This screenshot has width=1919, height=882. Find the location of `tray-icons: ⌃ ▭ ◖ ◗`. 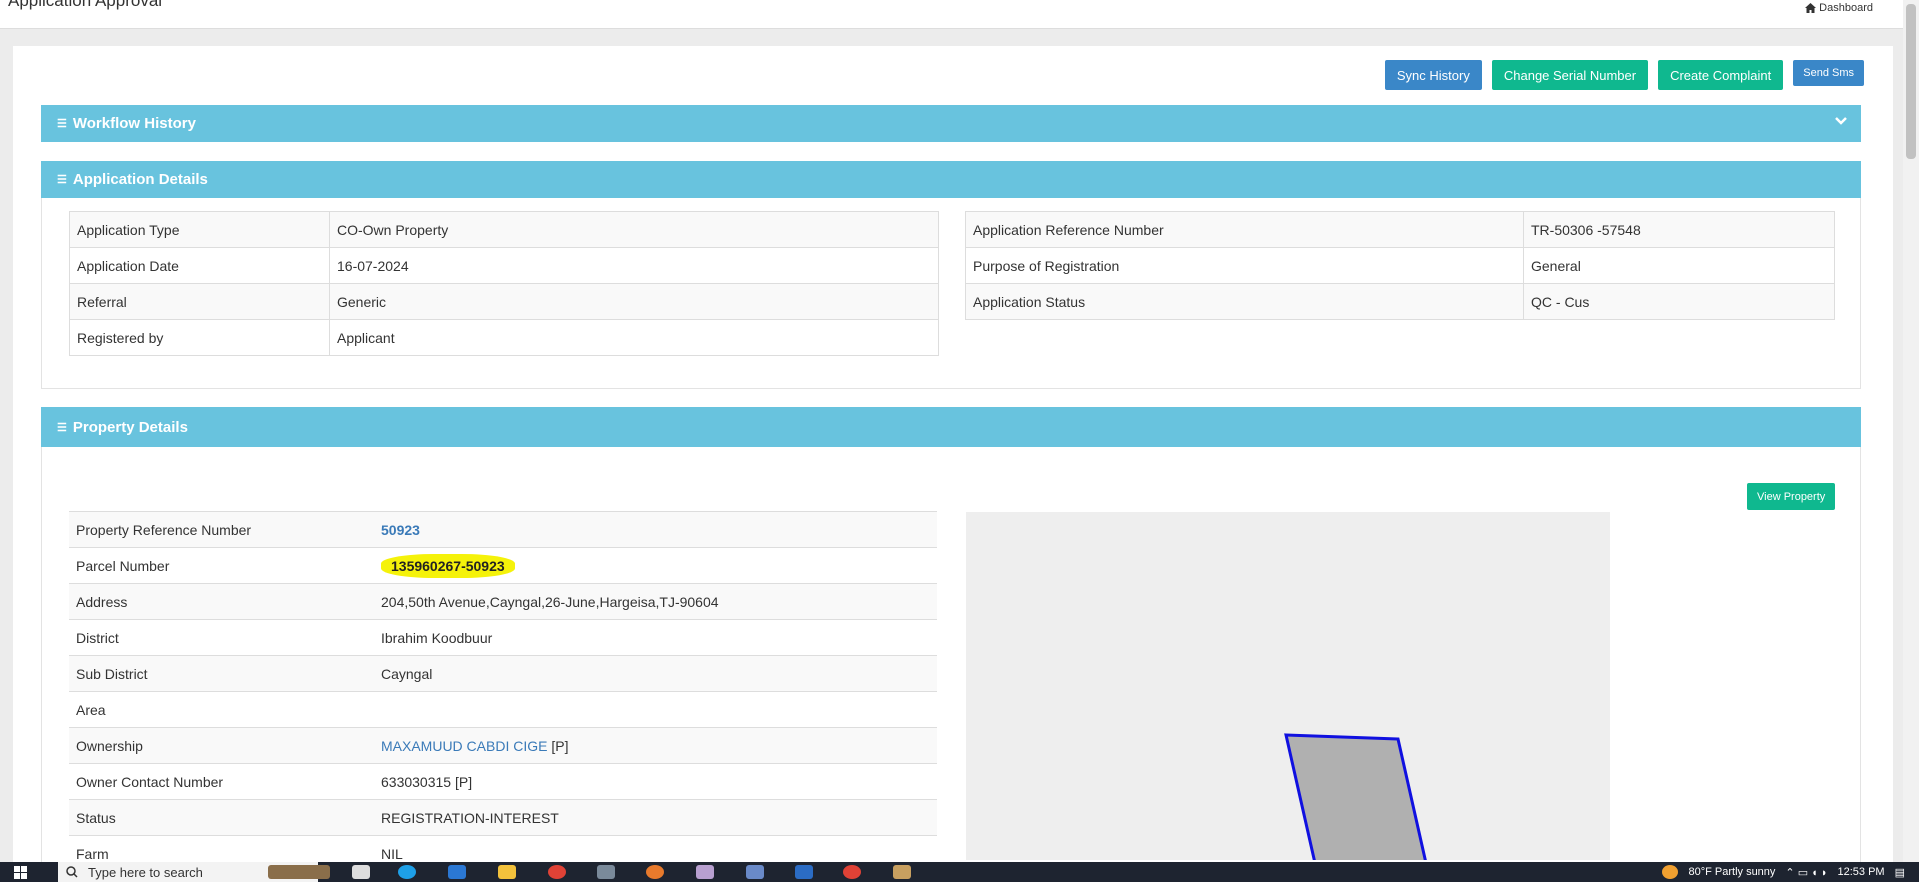

tray-icons: ⌃ ▭ ◖ ◗ is located at coordinates (1806, 872).